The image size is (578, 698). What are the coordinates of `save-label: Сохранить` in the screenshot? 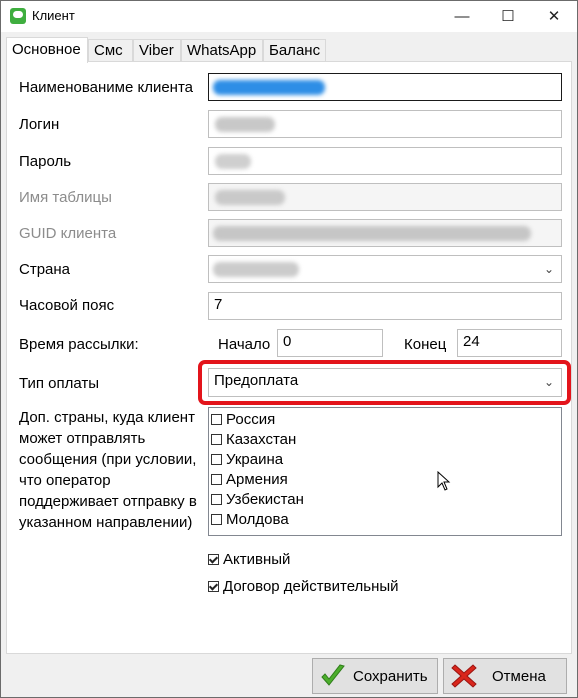 It's located at (390, 676).